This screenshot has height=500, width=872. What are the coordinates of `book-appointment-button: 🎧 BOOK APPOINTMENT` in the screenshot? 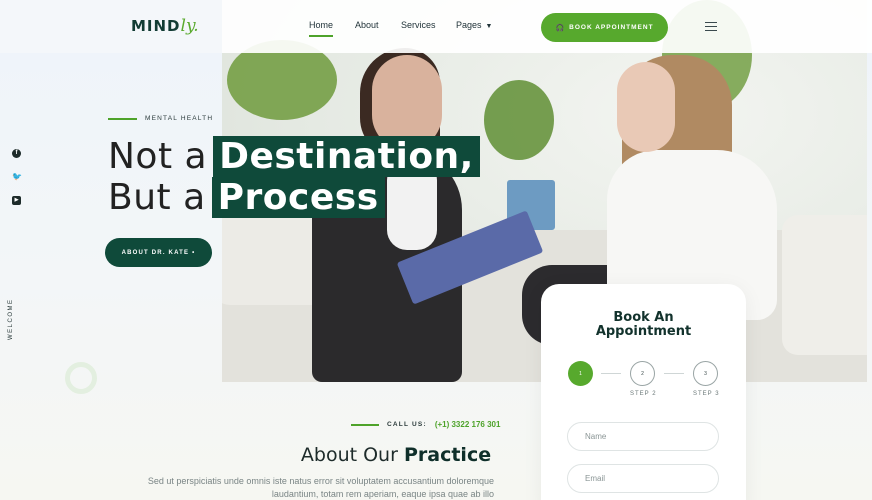 It's located at (604, 27).